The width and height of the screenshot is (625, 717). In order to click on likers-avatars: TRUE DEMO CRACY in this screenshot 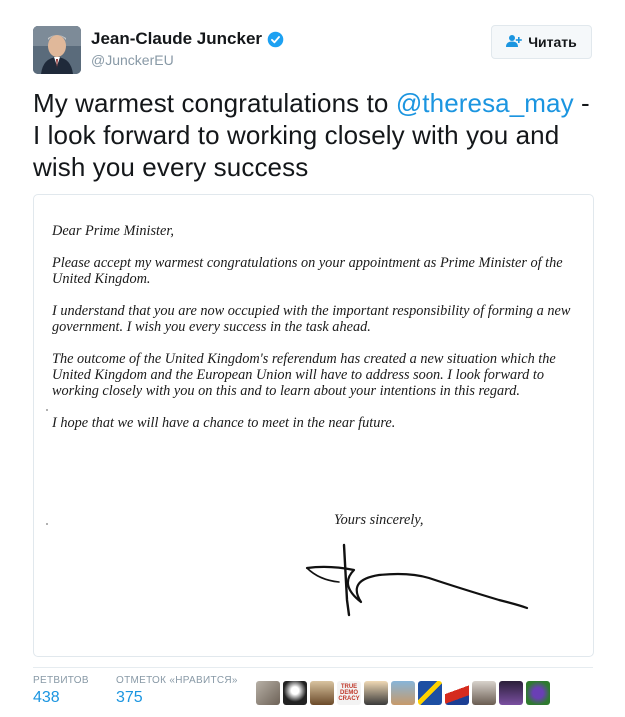, I will do `click(403, 693)`.